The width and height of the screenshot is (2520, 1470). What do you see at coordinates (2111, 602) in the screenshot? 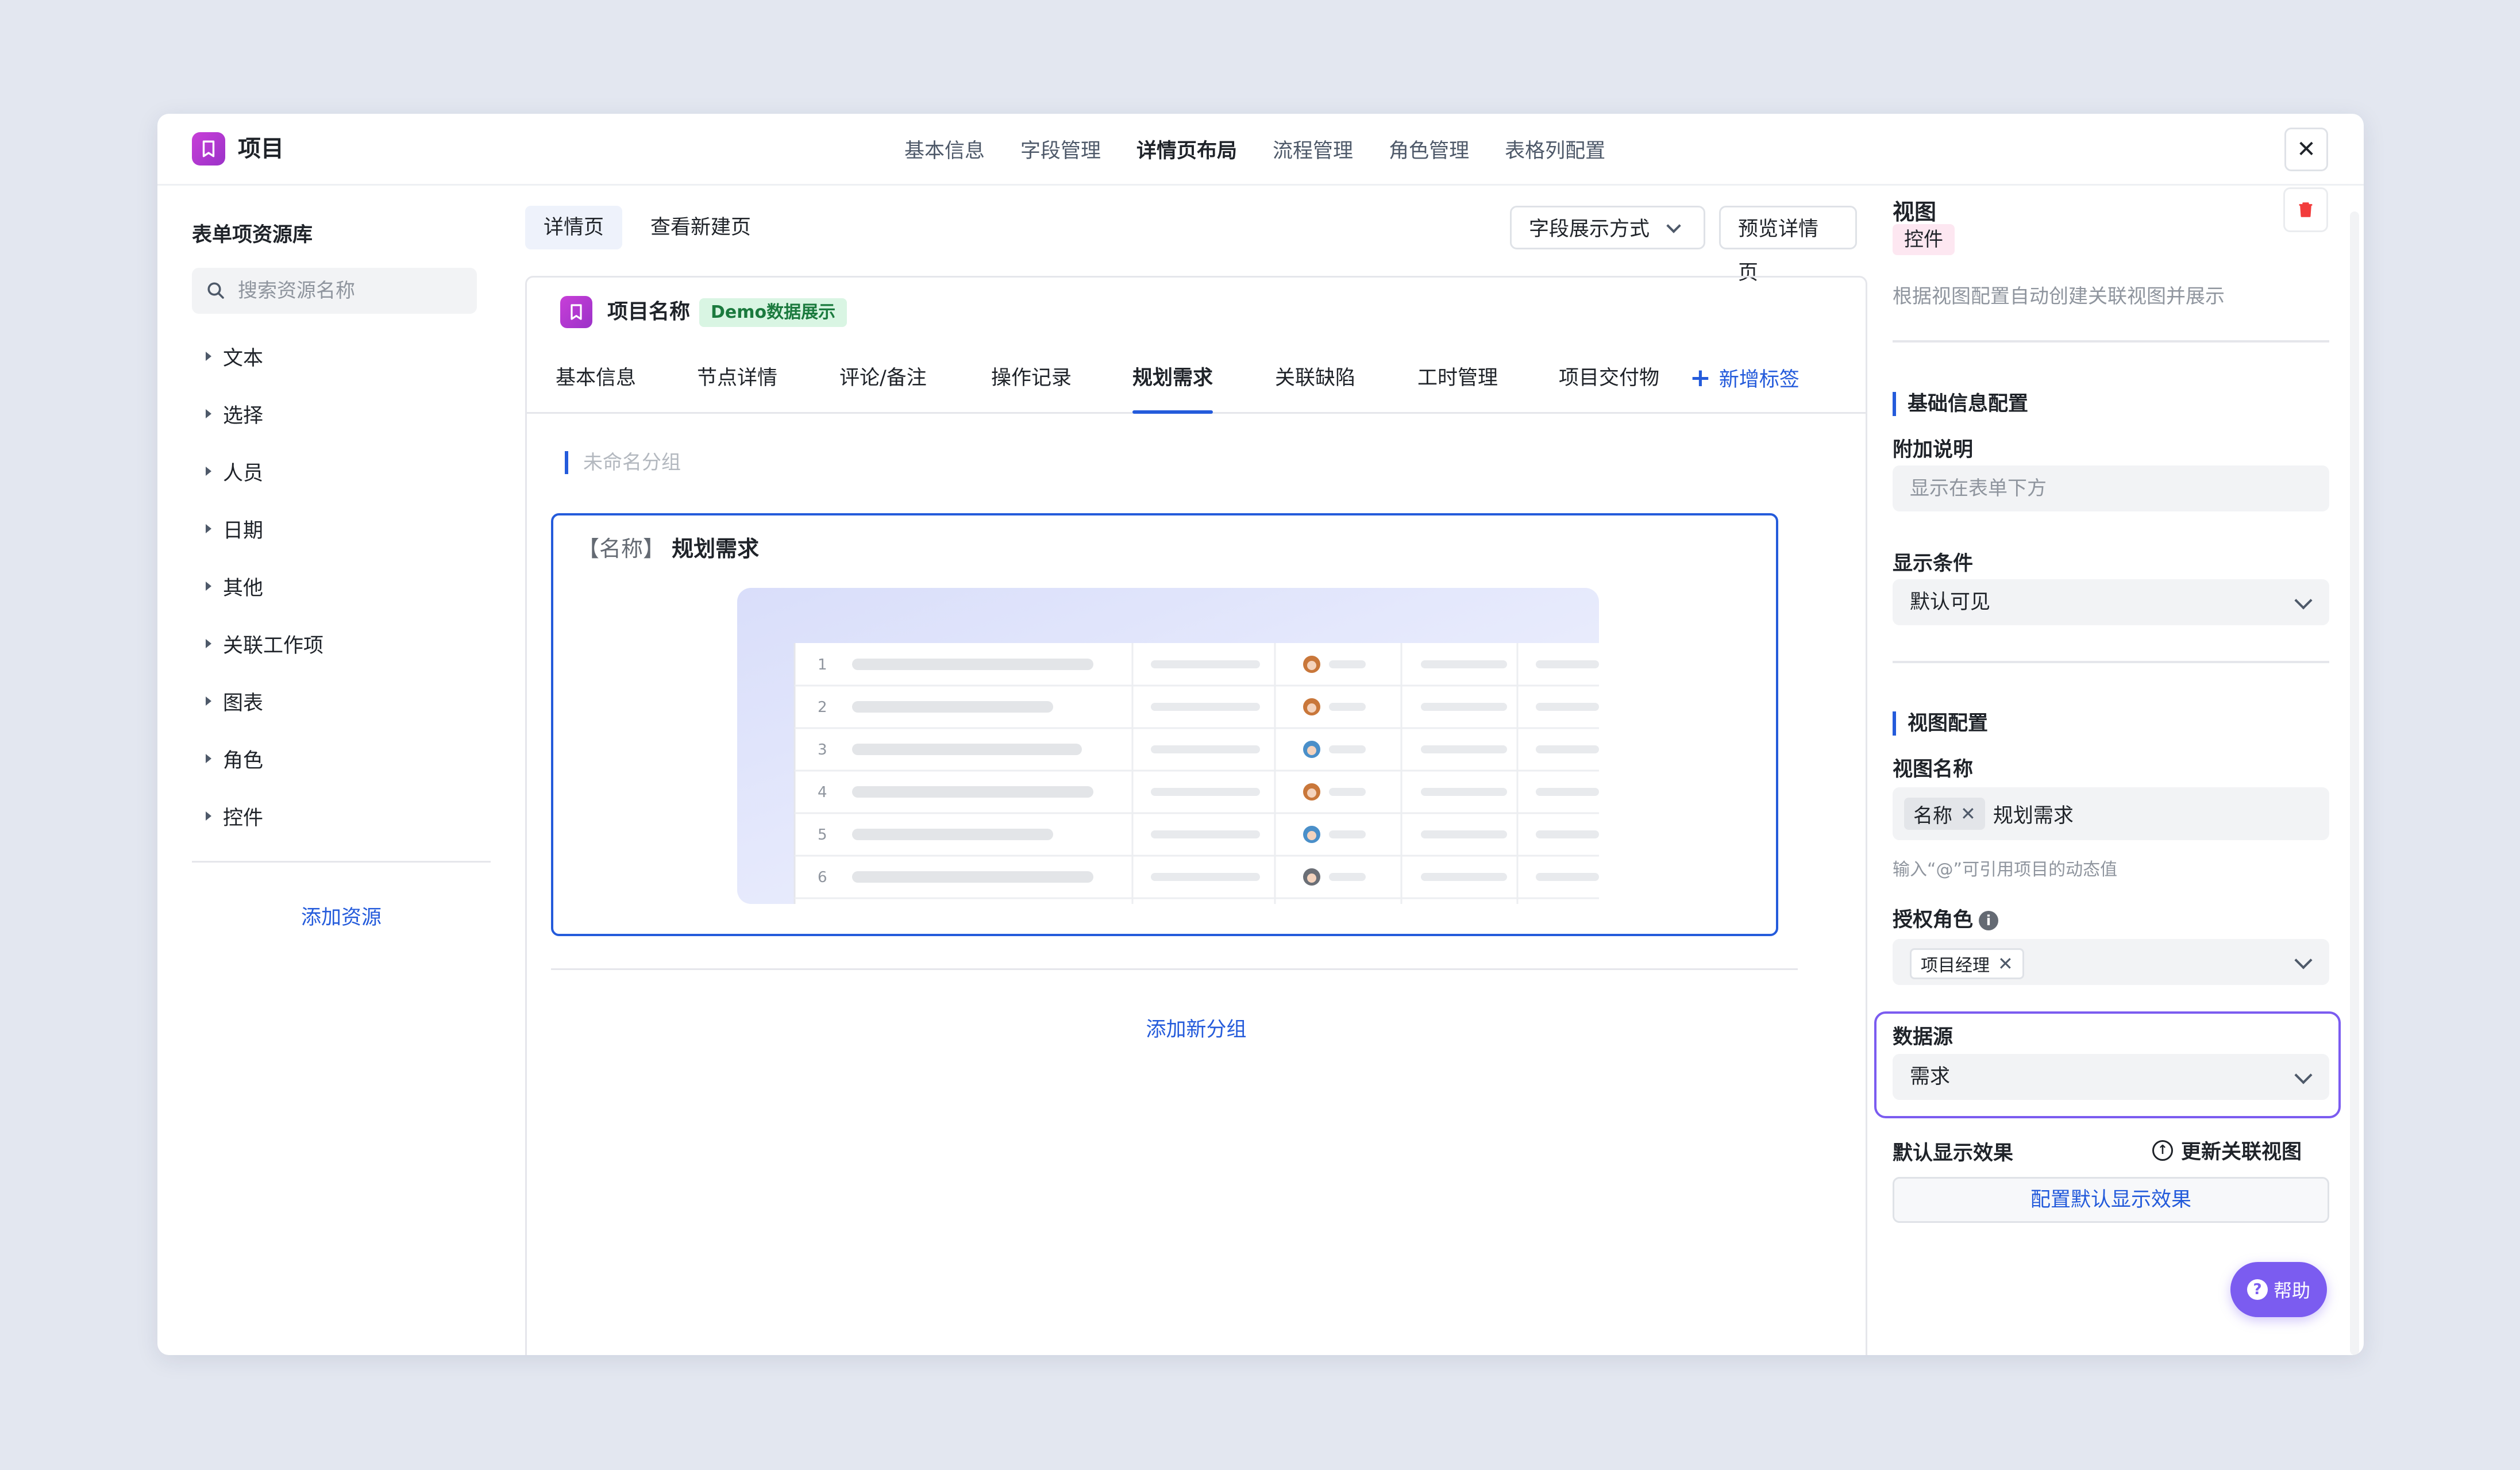
I see `display-condition-select: 默认可见` at bounding box center [2111, 602].